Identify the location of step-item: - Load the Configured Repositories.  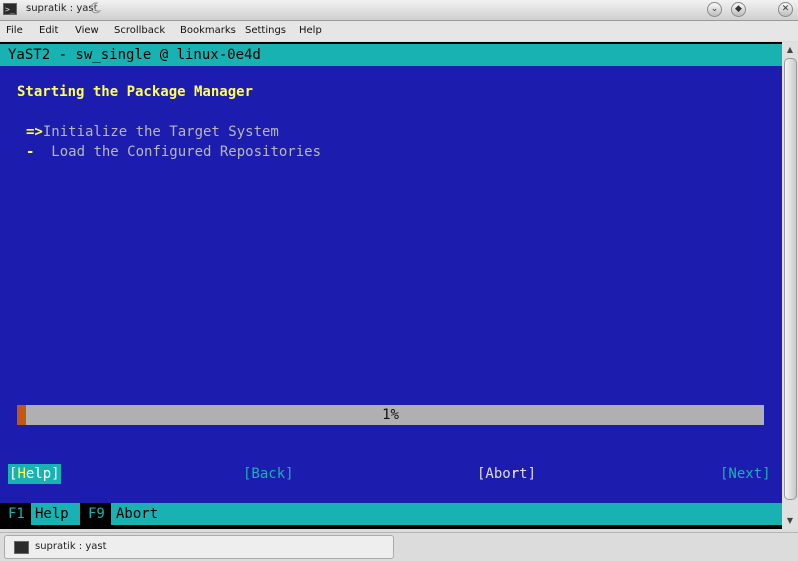
(173, 152).